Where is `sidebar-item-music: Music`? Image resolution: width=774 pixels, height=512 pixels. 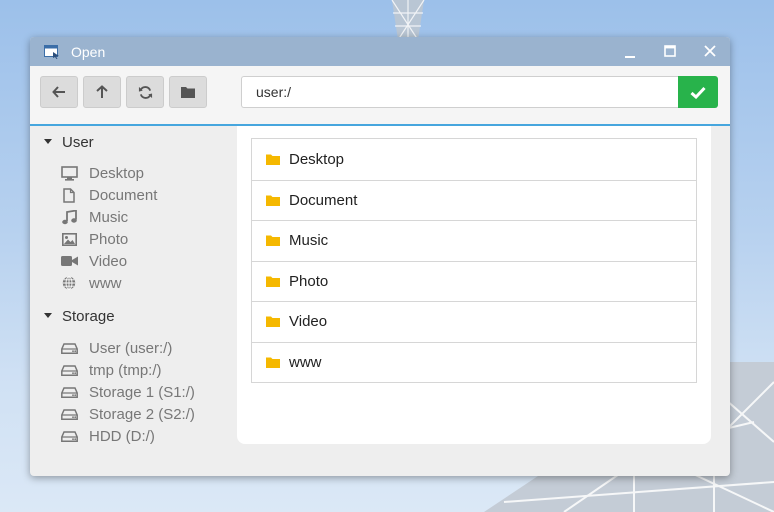
sidebar-item-music: Music is located at coordinates (94, 217).